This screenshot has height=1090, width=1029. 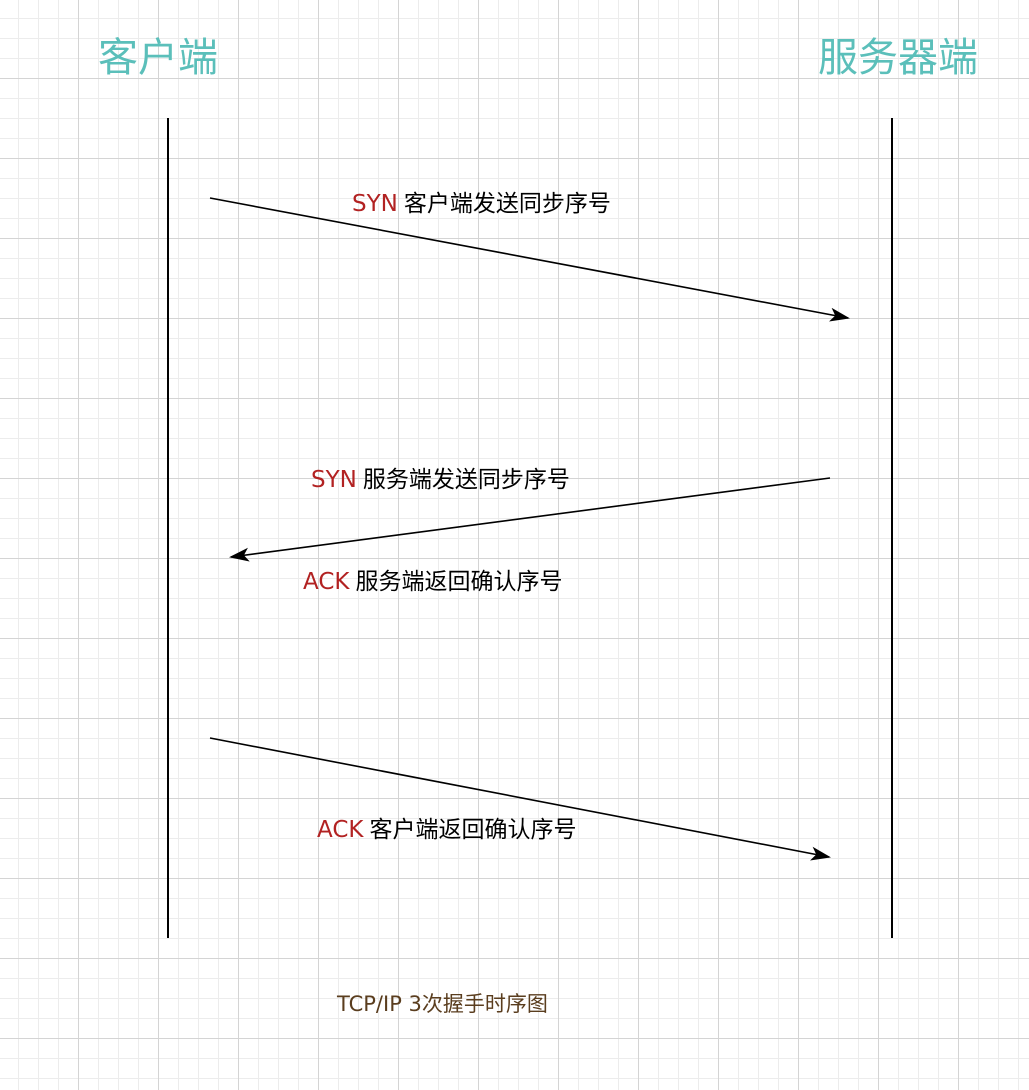 What do you see at coordinates (459, 582) in the screenshot?
I see `message-text: 服务端返回确认序号` at bounding box center [459, 582].